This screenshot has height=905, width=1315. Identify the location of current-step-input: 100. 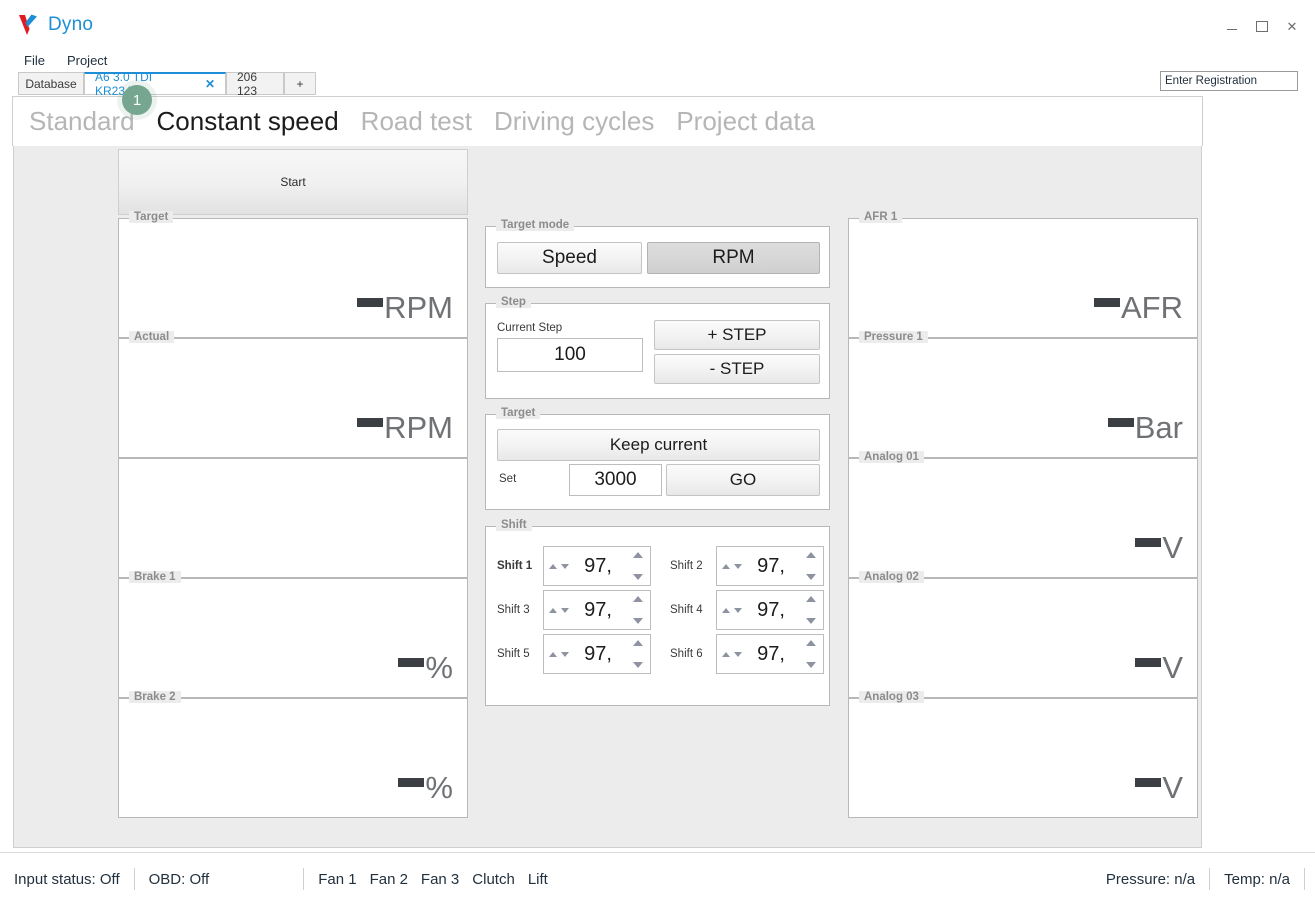
(570, 355).